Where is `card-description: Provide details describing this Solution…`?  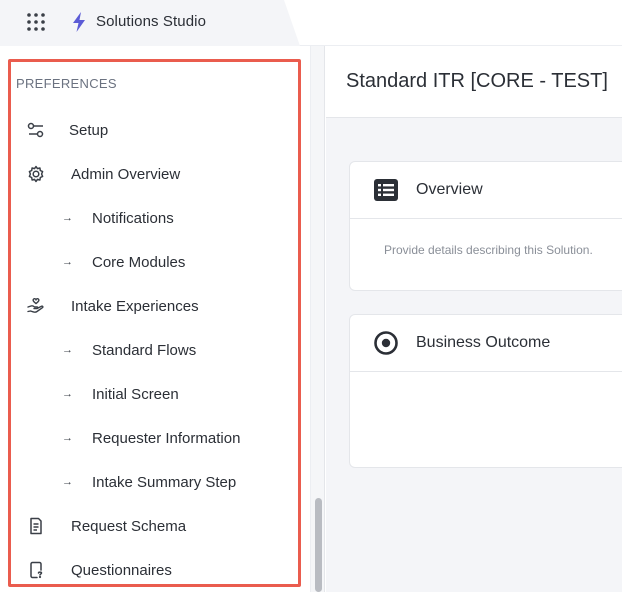 card-description: Provide details describing this Solution… is located at coordinates (488, 250).